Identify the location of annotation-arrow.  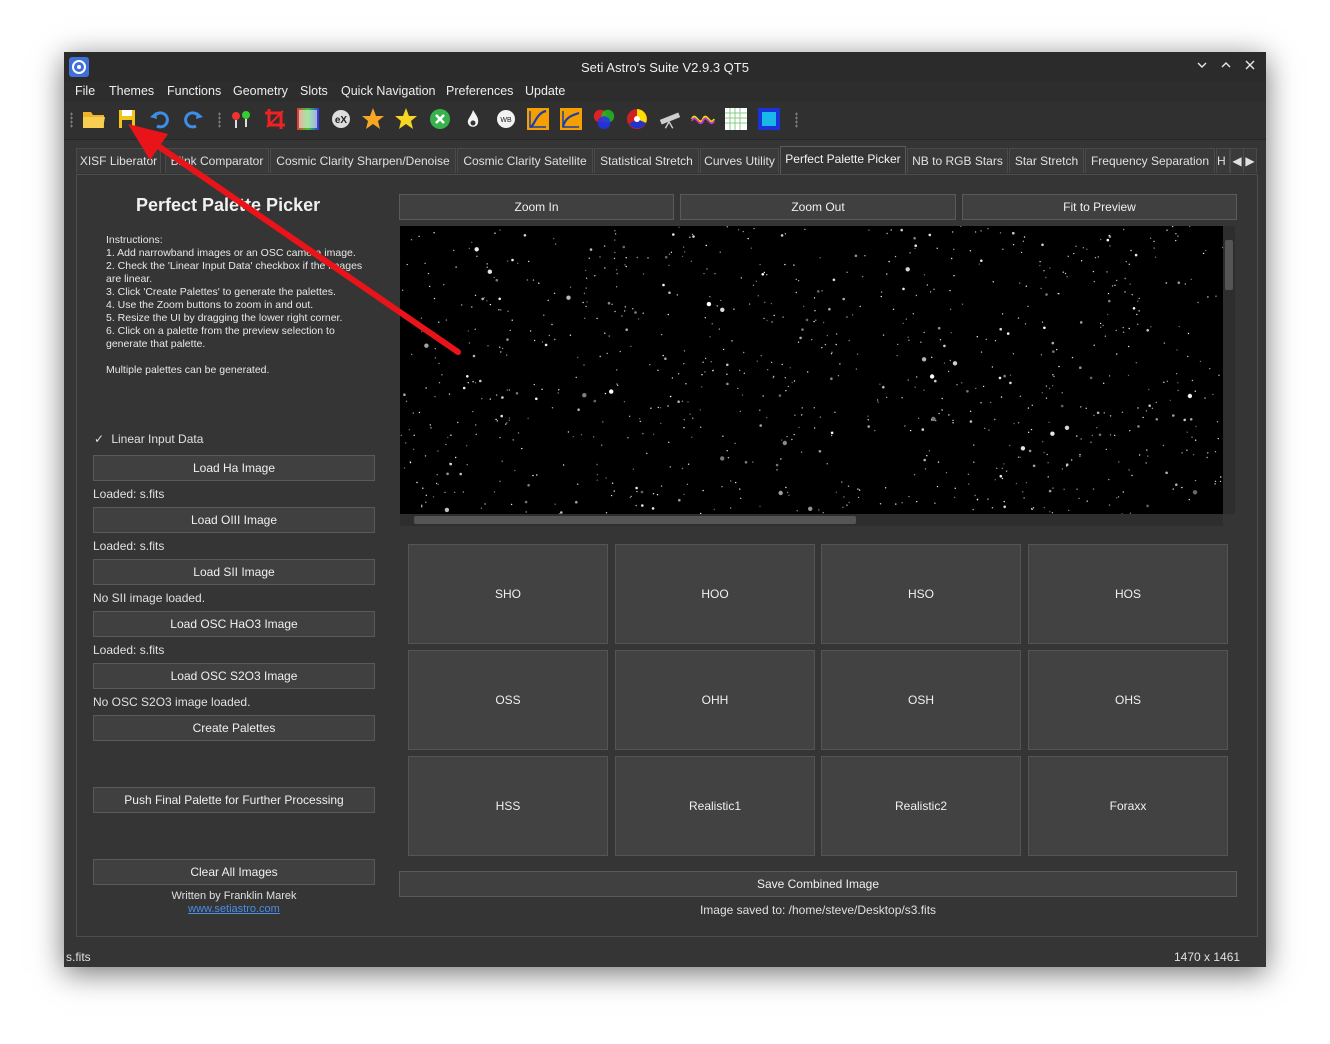
(294, 239).